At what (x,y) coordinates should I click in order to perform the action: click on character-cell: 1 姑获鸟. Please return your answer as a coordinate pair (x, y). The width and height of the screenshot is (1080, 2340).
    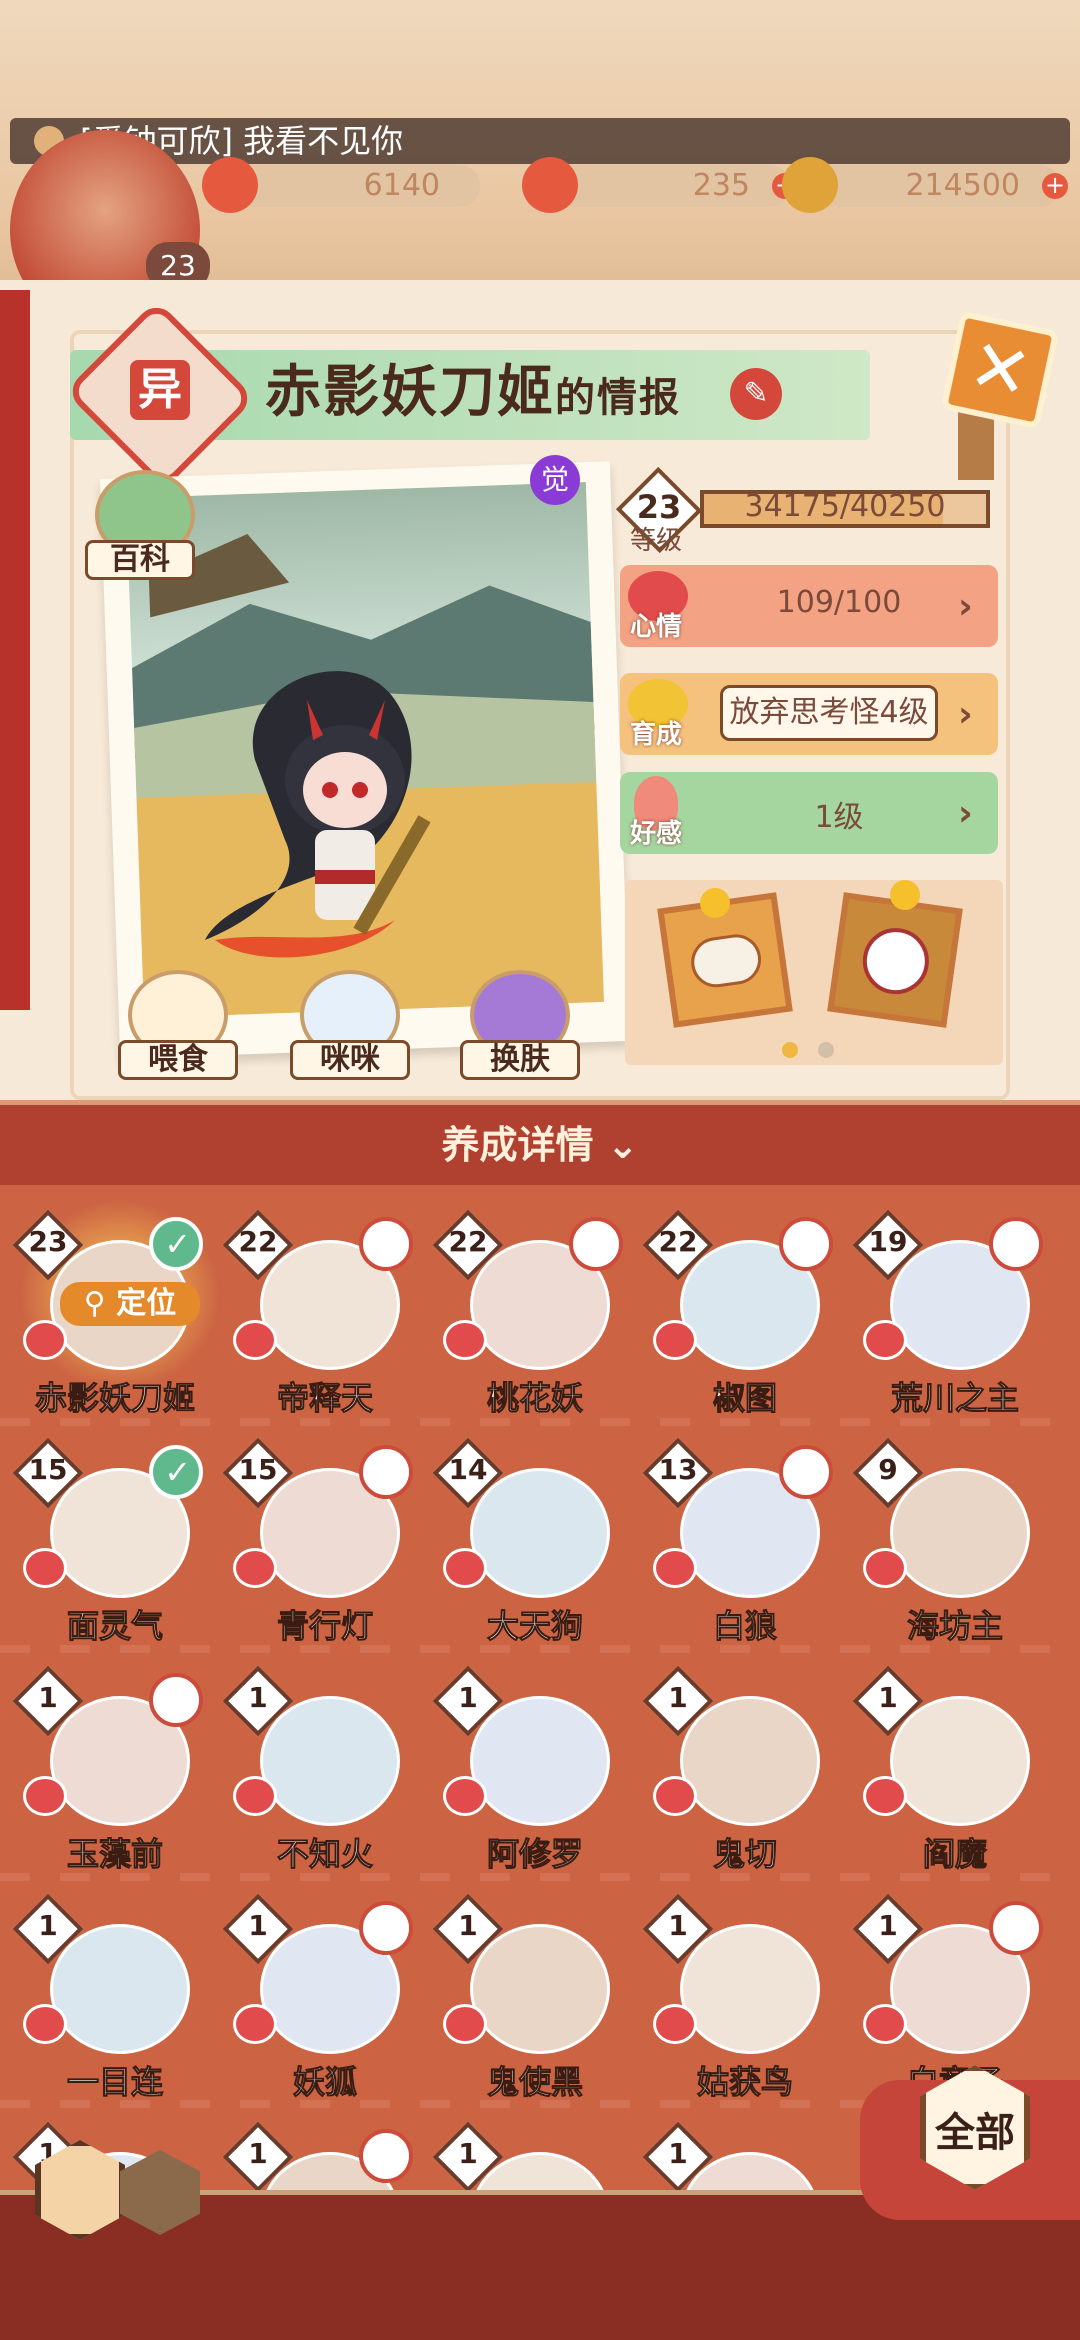
    Looking at the image, I should click on (743, 1997).